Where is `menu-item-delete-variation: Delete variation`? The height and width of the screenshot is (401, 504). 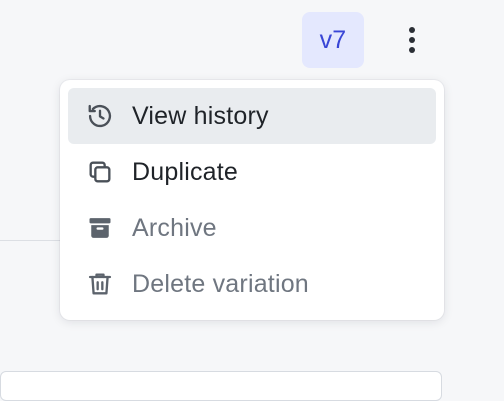 menu-item-delete-variation: Delete variation is located at coordinates (252, 284).